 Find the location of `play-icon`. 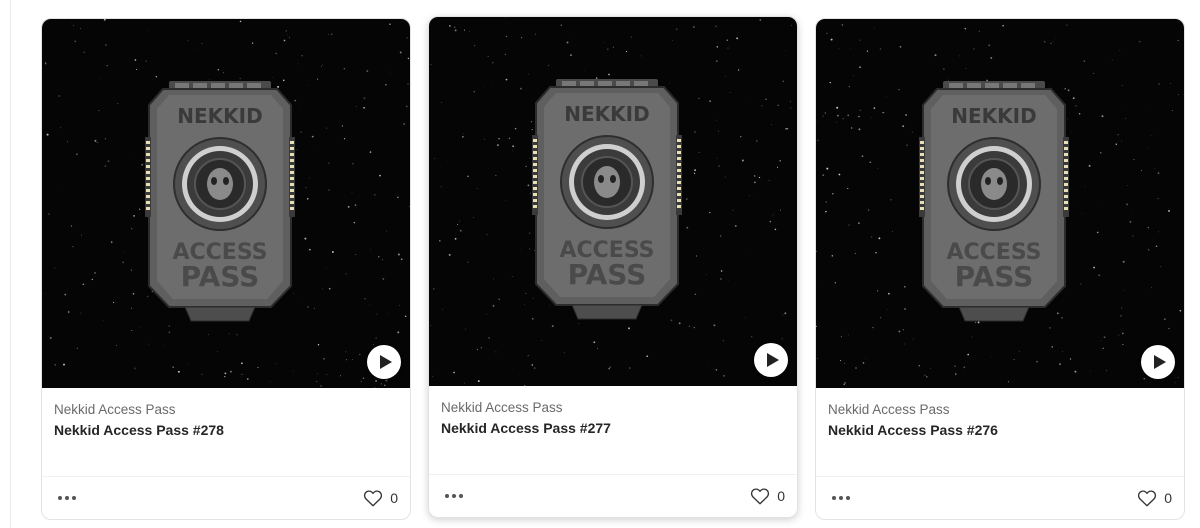

play-icon is located at coordinates (772, 360).